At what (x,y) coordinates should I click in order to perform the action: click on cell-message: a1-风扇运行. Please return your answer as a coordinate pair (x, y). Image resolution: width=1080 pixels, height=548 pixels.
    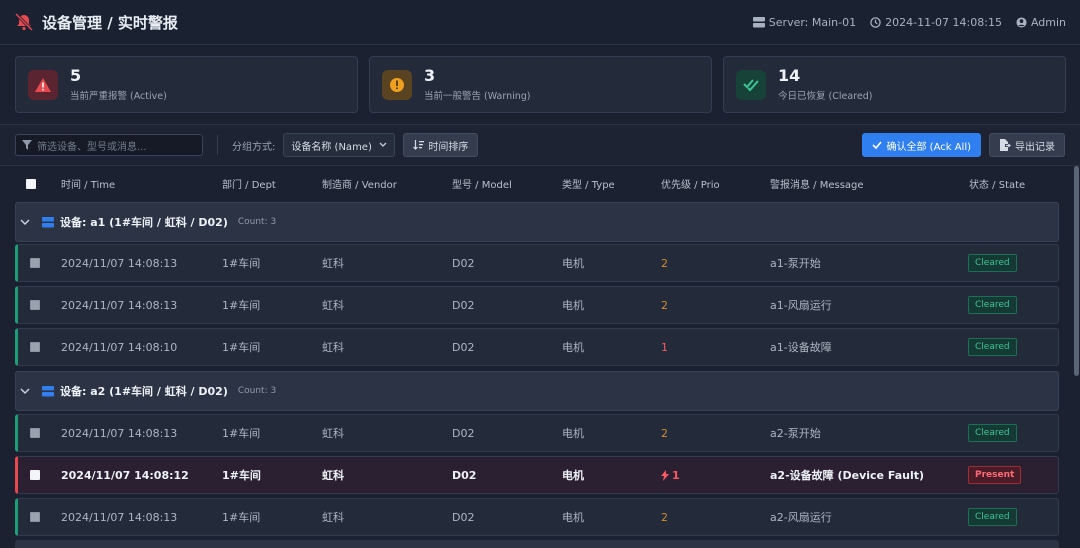
    Looking at the image, I should click on (801, 305).